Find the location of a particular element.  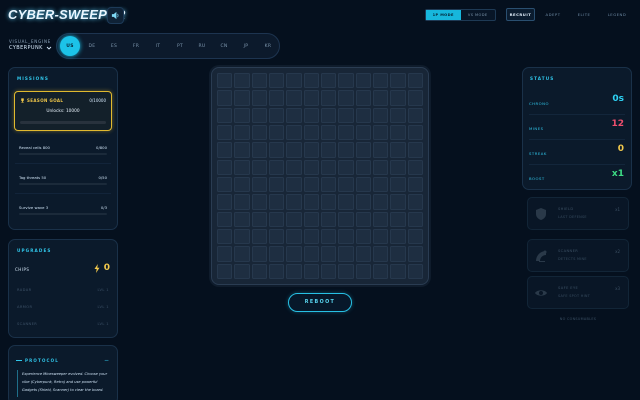

nav-legend: LEGEND is located at coordinates (617, 14).